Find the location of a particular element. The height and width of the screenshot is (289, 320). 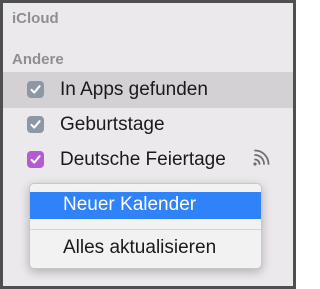

calendar-item-geburtstage: Geburtstage is located at coordinates (148, 125).